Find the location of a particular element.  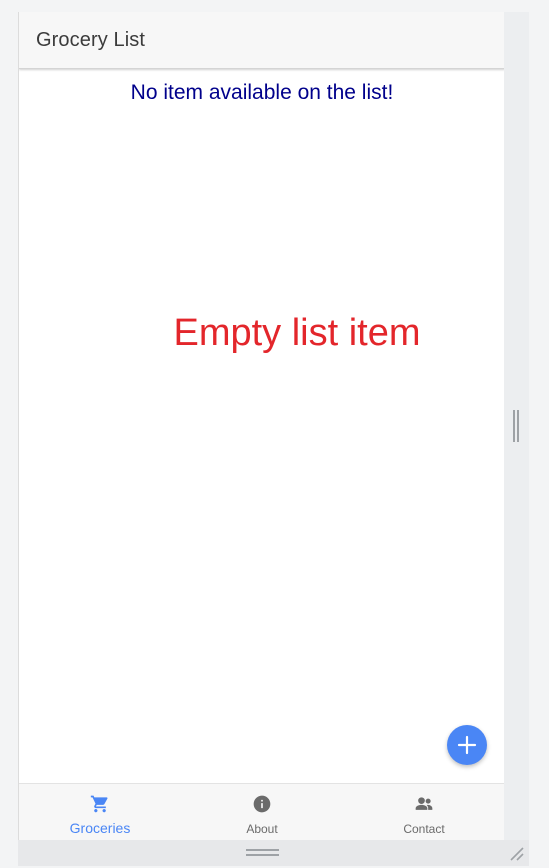

add-item-button is located at coordinates (467, 745).